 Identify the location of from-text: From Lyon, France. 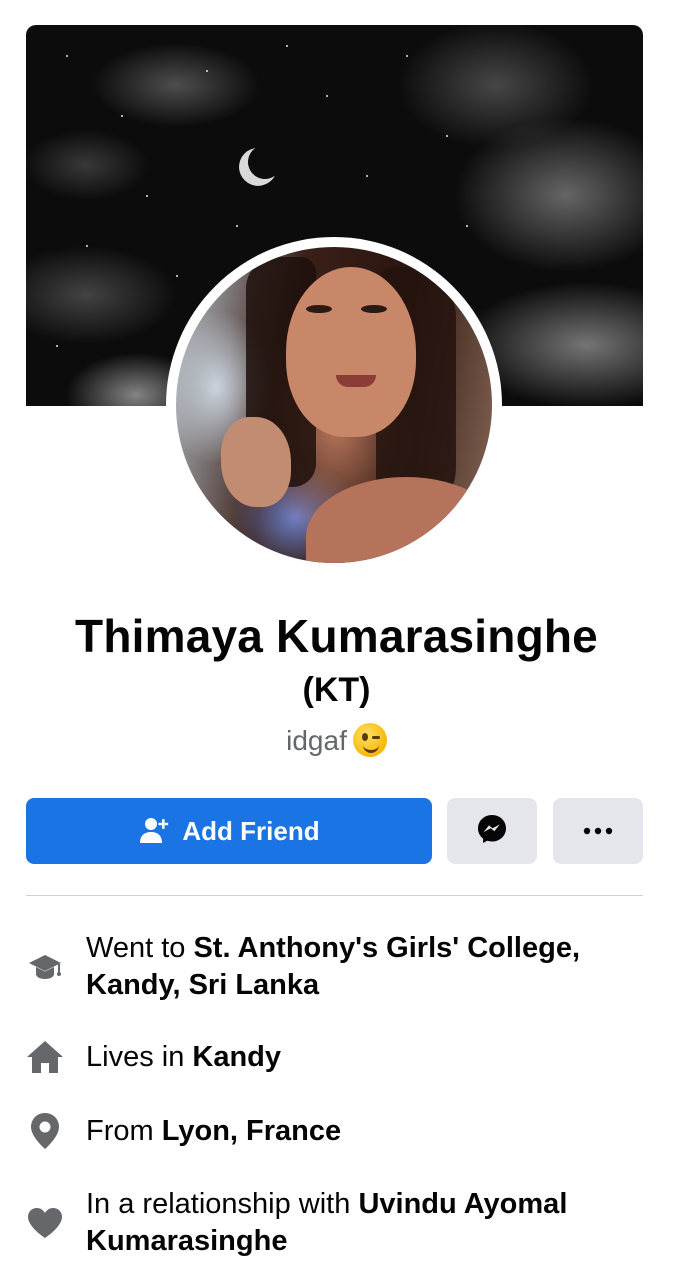
(213, 1131).